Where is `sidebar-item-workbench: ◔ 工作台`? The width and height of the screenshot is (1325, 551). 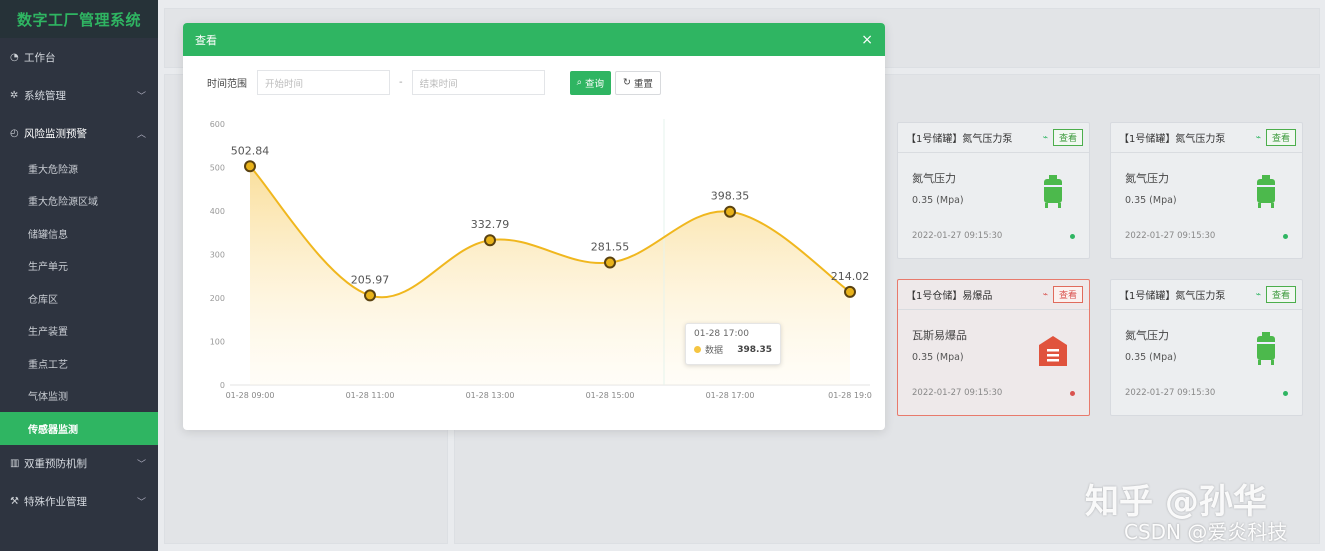 sidebar-item-workbench: ◔ 工作台 is located at coordinates (79, 57).